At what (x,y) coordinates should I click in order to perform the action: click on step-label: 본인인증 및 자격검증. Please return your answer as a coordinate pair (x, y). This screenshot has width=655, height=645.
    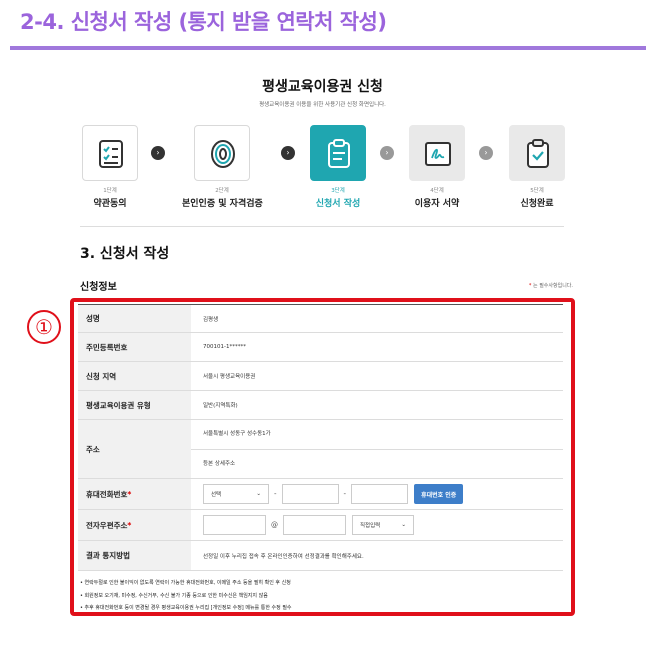
    Looking at the image, I should click on (222, 204).